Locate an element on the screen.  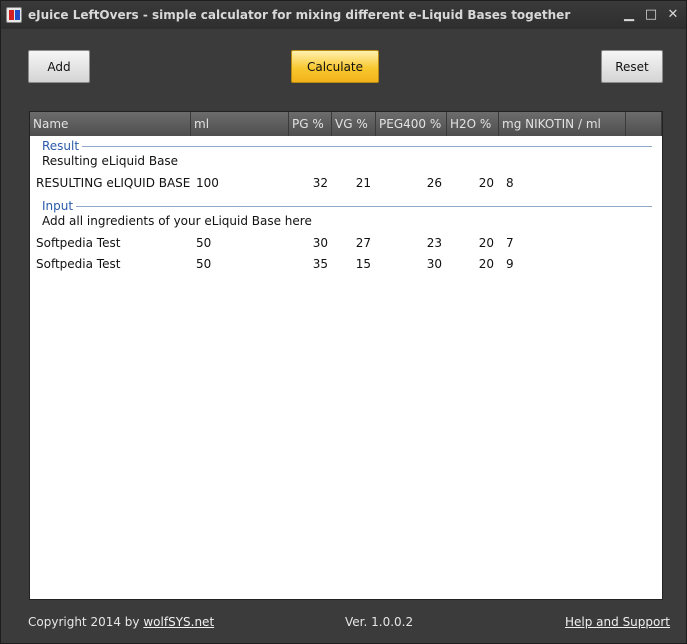
cell-vg: 27 is located at coordinates (363, 243).